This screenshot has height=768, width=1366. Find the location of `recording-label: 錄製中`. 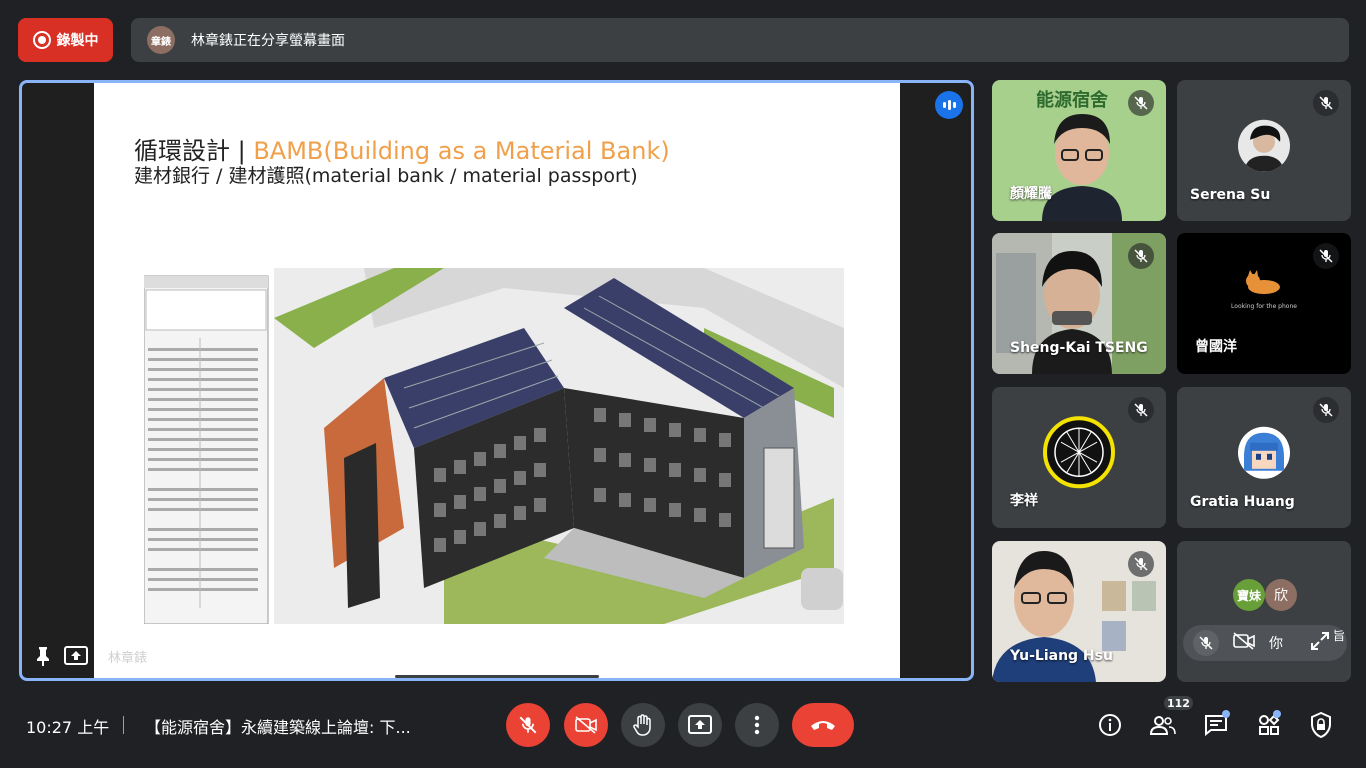

recording-label: 錄製中 is located at coordinates (77, 41).